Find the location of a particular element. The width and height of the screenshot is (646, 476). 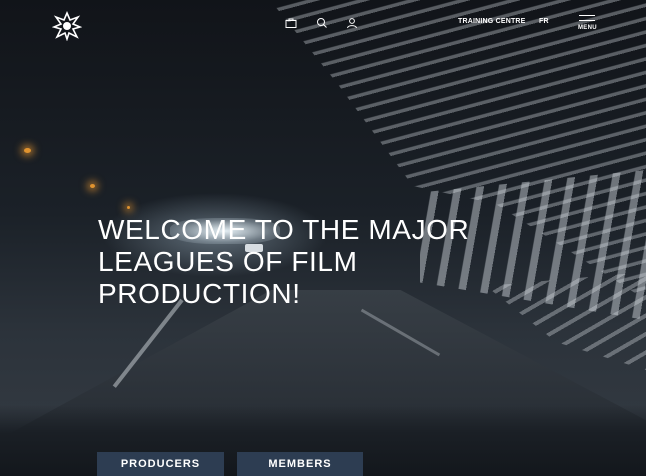

members-button: MEMBERS is located at coordinates (300, 464).